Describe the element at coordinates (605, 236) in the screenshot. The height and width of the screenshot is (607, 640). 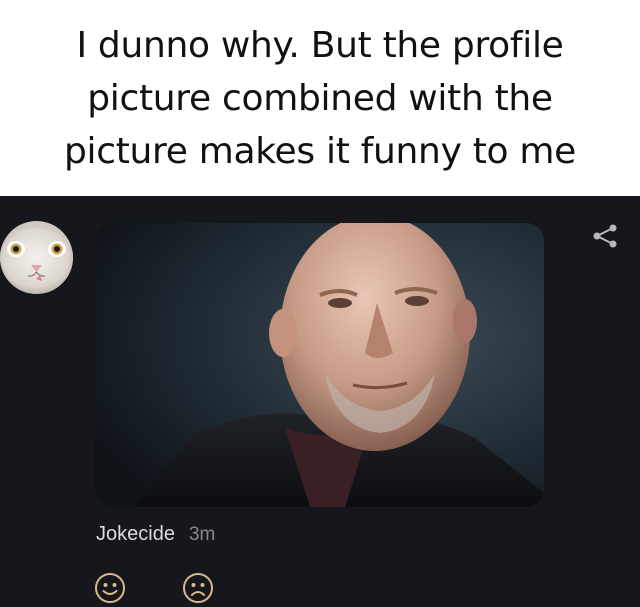
I see `share-icon` at that location.